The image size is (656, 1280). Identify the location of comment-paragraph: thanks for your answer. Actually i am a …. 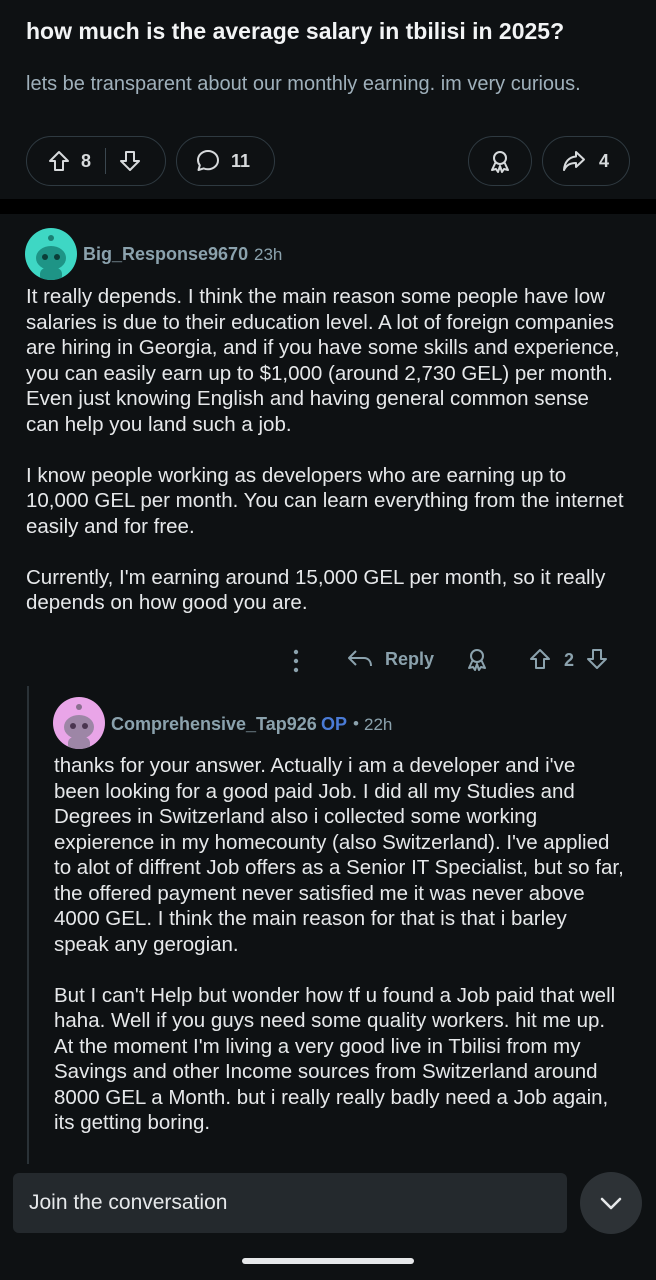
(339, 855).